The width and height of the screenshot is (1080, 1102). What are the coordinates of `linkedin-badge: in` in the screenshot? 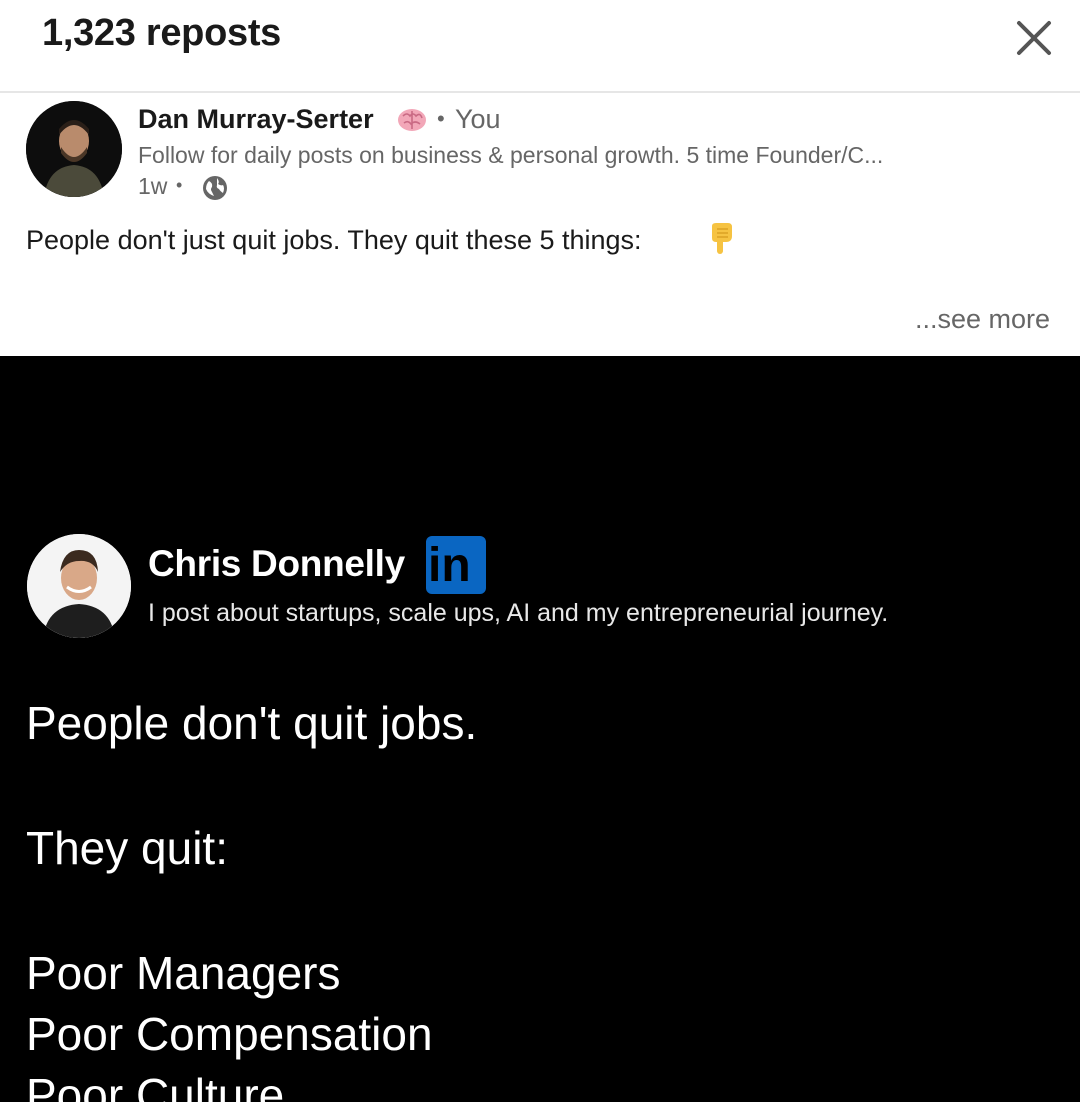 It's located at (456, 565).